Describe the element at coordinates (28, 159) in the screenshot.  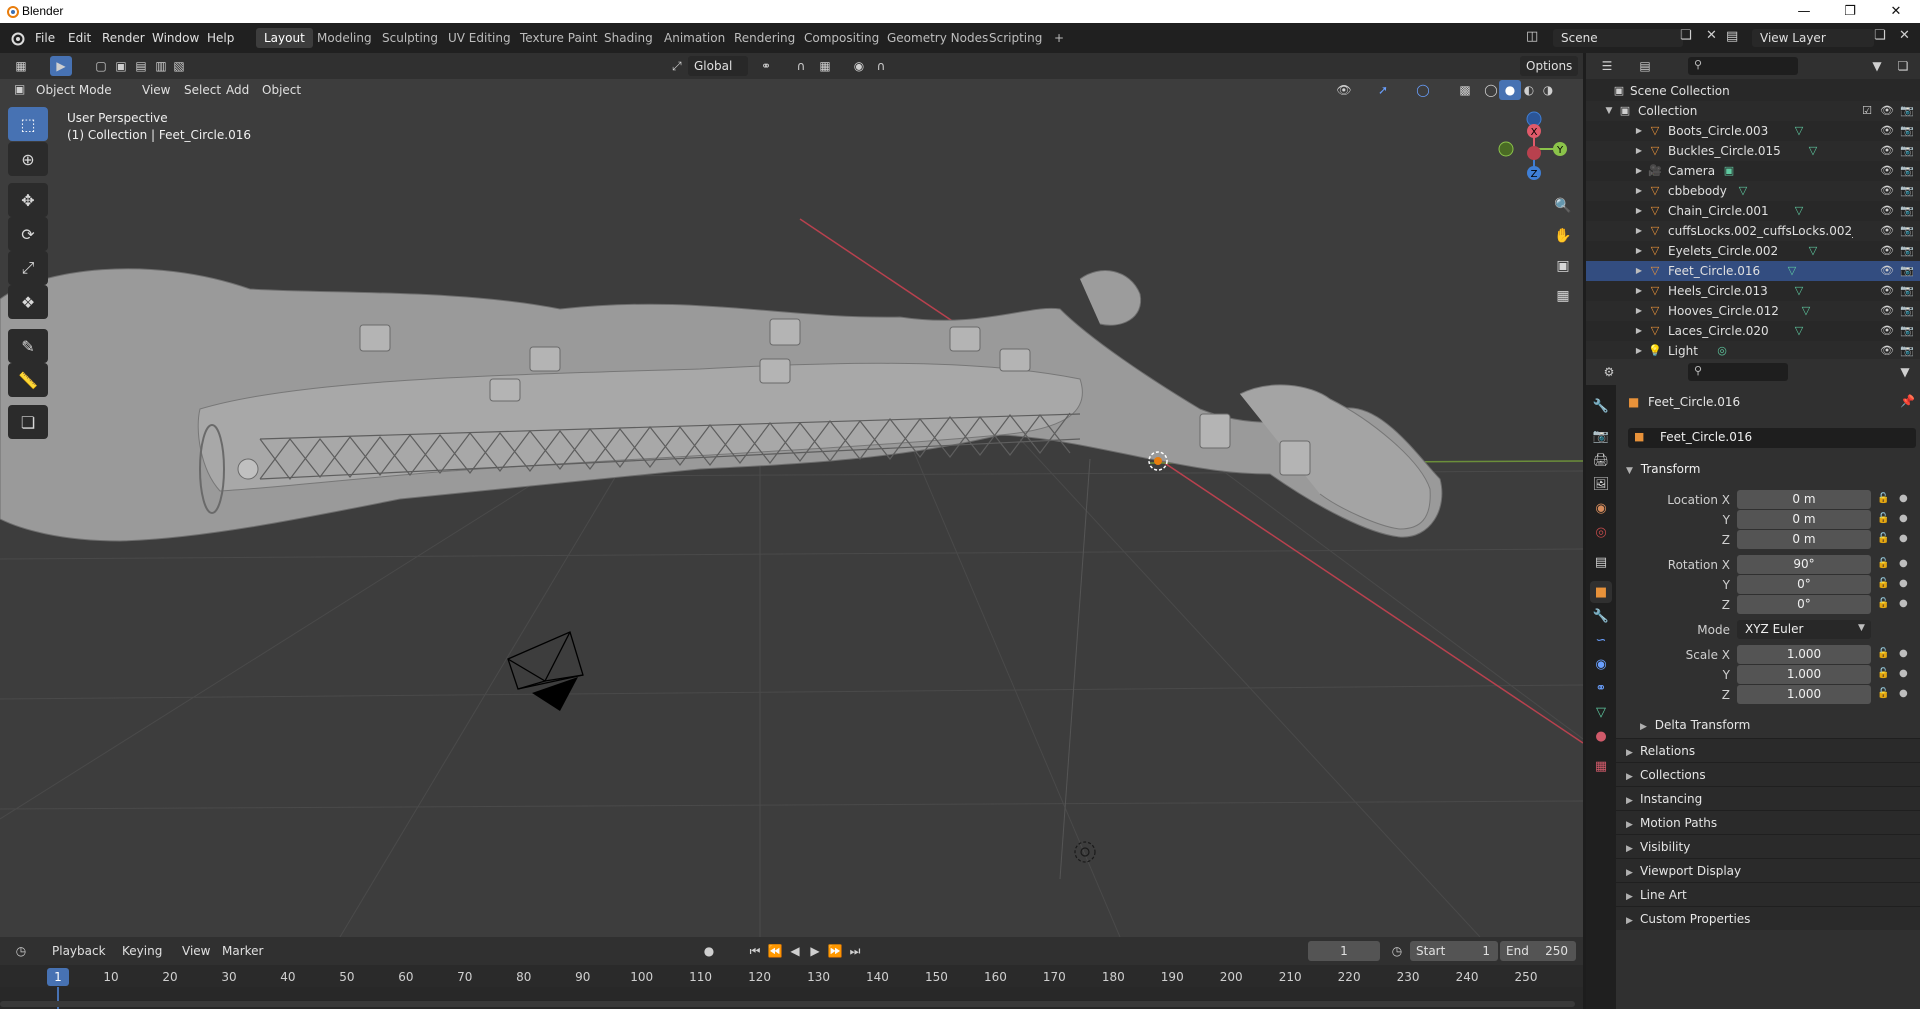
I see `cursor-tool-icon: ⊕` at that location.